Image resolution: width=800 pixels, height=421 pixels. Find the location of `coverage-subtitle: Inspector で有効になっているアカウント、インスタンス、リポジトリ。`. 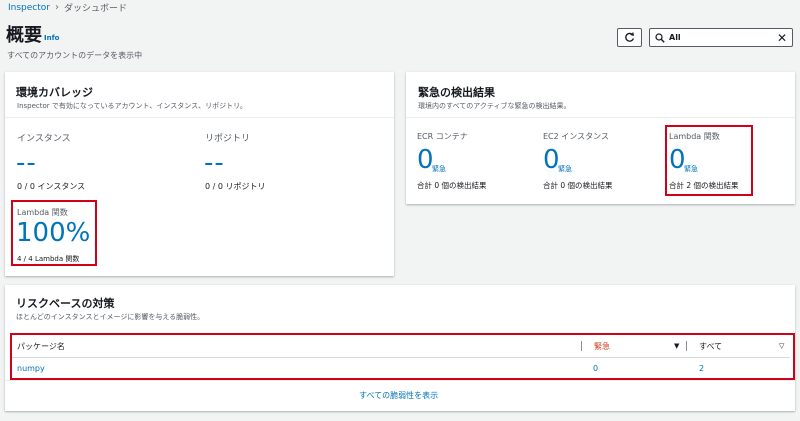

coverage-subtitle: Inspector で有効になっているアカウント、インスタンス、リポジトリ。 is located at coordinates (132, 106).